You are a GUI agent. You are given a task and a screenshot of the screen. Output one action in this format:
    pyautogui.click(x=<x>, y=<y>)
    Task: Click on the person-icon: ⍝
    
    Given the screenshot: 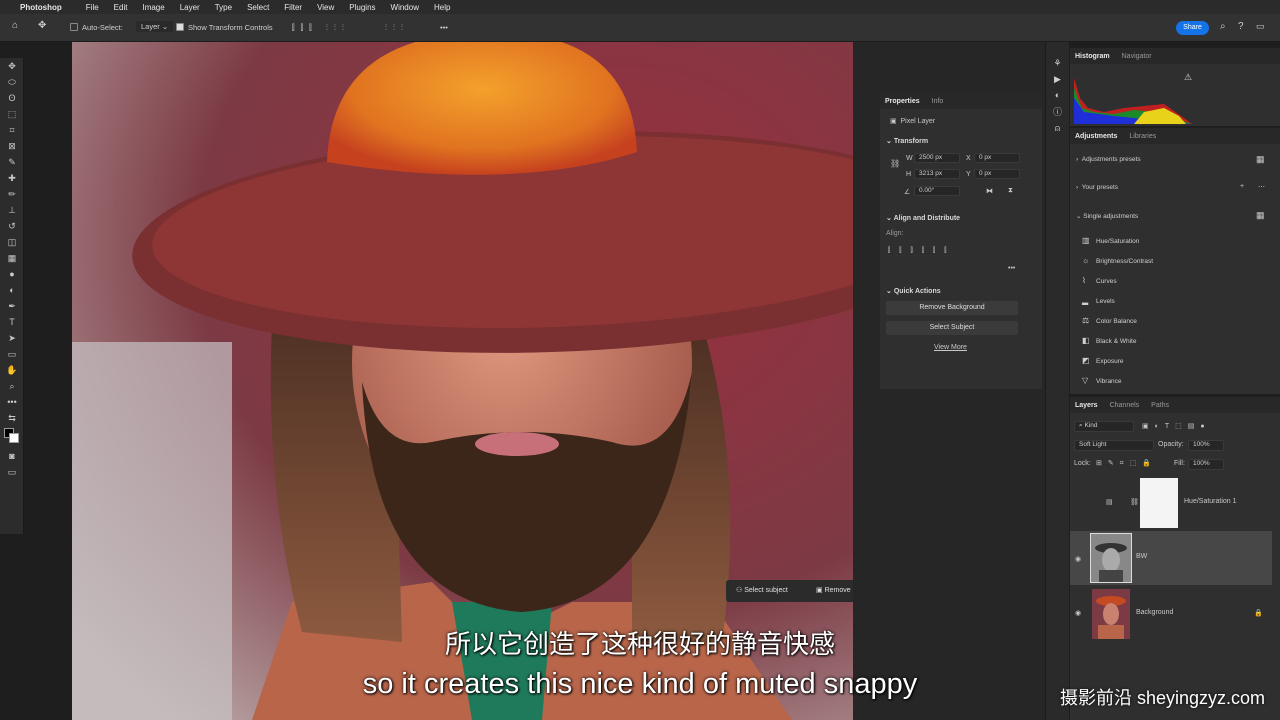 What is the action you would take?
    pyautogui.click(x=1057, y=128)
    